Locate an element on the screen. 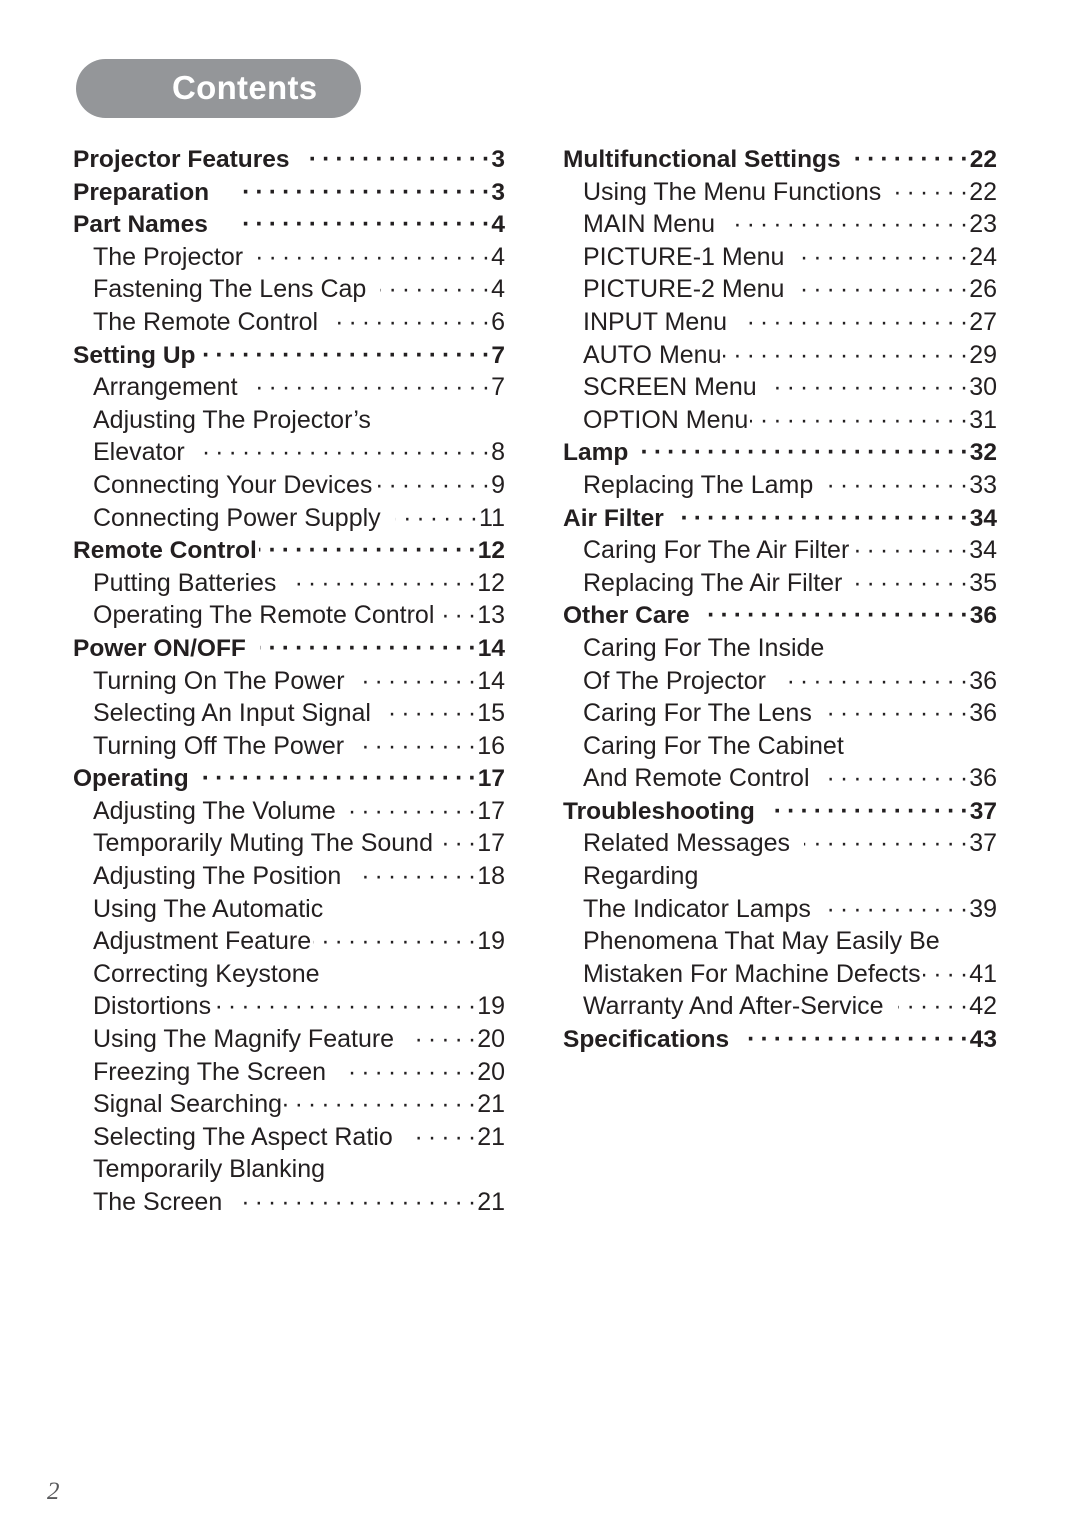 The width and height of the screenshot is (1080, 1533). toc-entry-page-number: 14 is located at coordinates (491, 680).